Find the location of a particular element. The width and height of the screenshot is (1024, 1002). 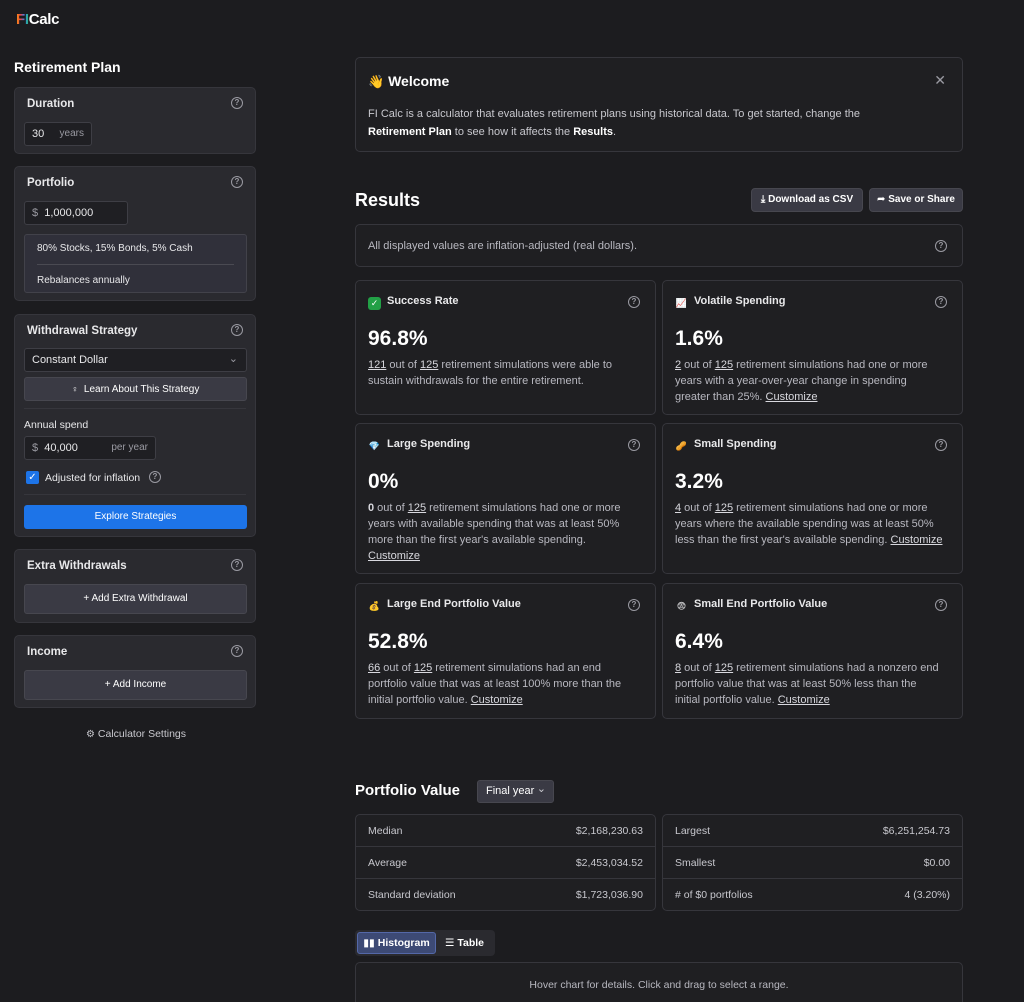

annual-spend-unit: per year is located at coordinates (129, 447).